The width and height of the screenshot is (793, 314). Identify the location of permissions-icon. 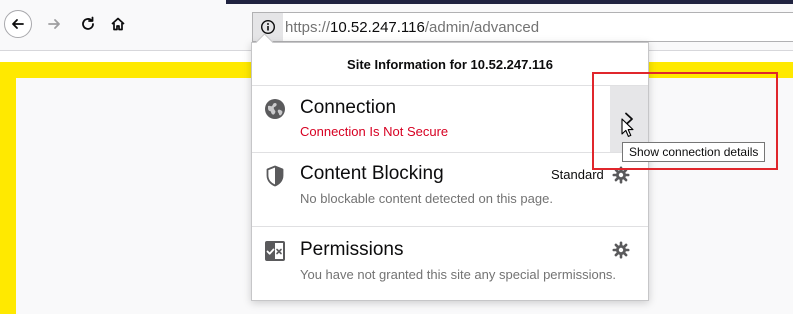
(275, 251).